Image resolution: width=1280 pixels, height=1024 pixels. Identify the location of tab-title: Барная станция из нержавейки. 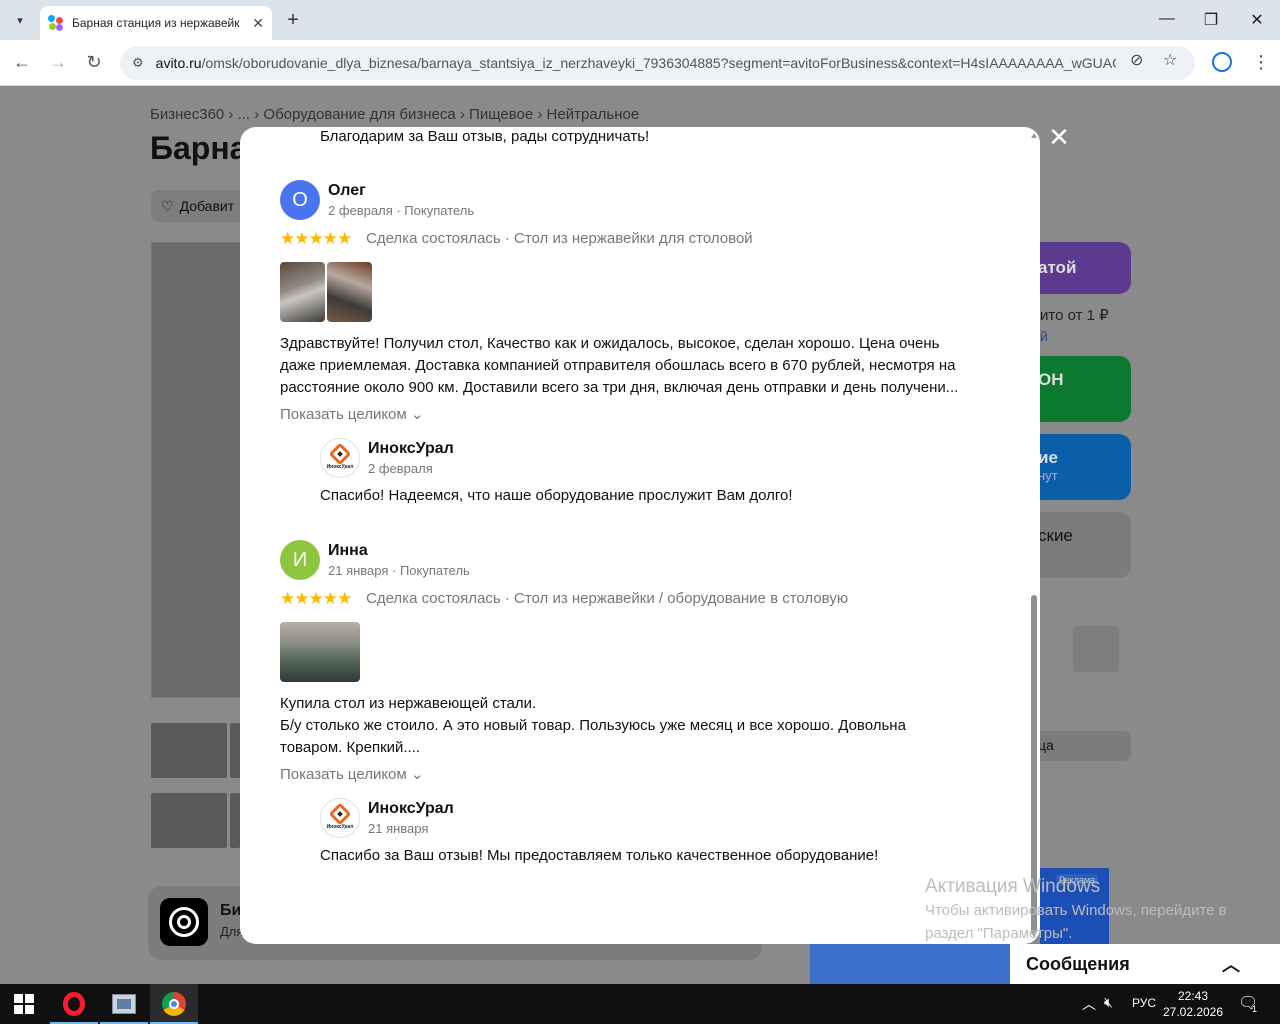
(156, 23).